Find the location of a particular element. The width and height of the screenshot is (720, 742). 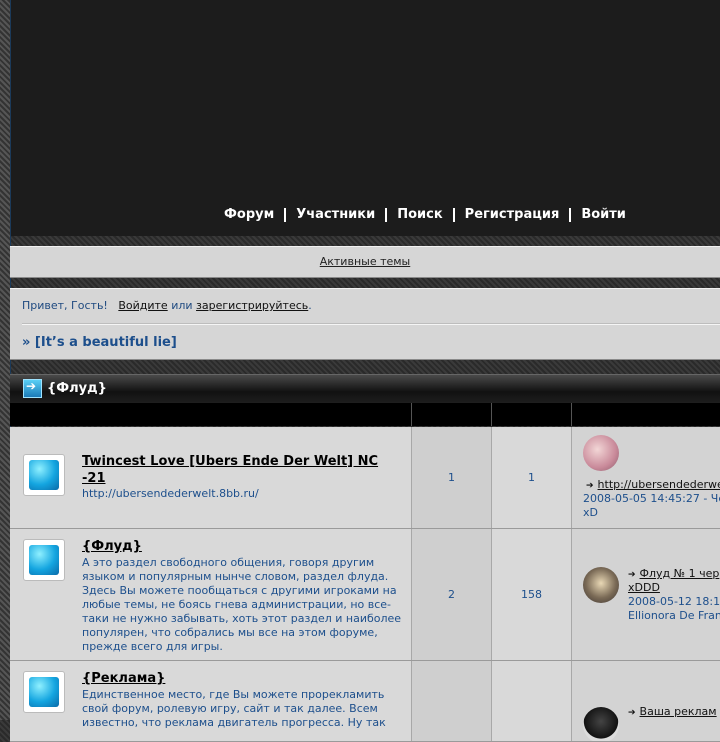

active-topics-link: Активные темы is located at coordinates (365, 261).